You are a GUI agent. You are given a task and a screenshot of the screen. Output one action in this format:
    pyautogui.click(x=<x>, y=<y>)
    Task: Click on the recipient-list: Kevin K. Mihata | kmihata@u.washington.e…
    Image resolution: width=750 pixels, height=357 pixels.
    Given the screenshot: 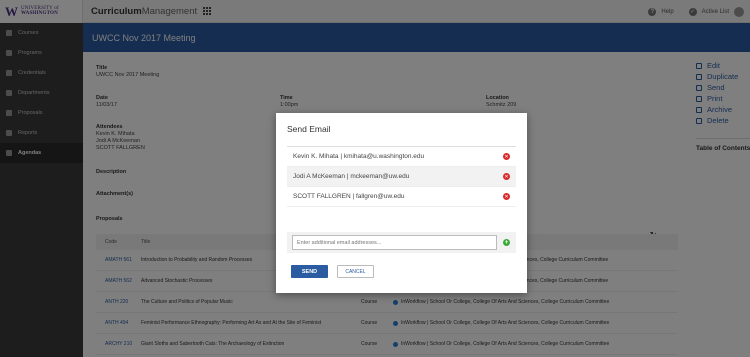 What is the action you would take?
    pyautogui.click(x=401, y=189)
    